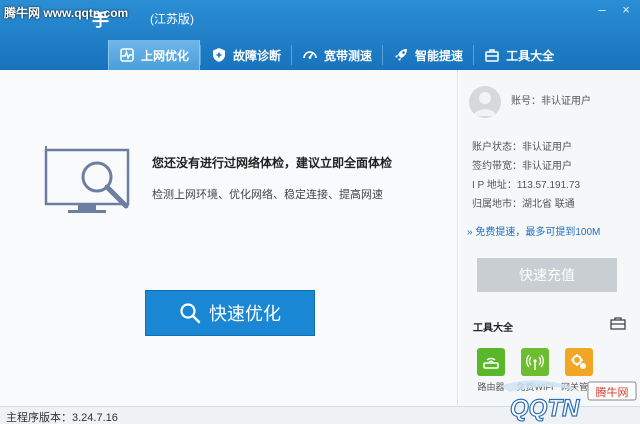 This screenshot has height=424, width=640. I want to click on tab-label: 故障诊断, so click(257, 55).